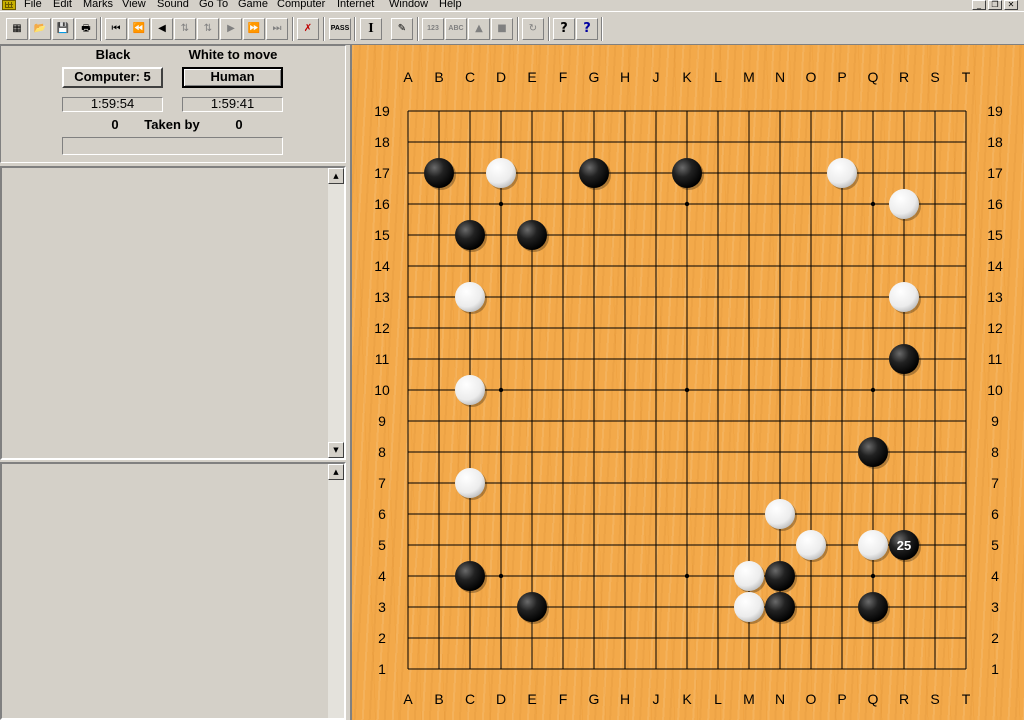 This screenshot has height=720, width=1024. I want to click on menu-edit: Edit, so click(62, 5).